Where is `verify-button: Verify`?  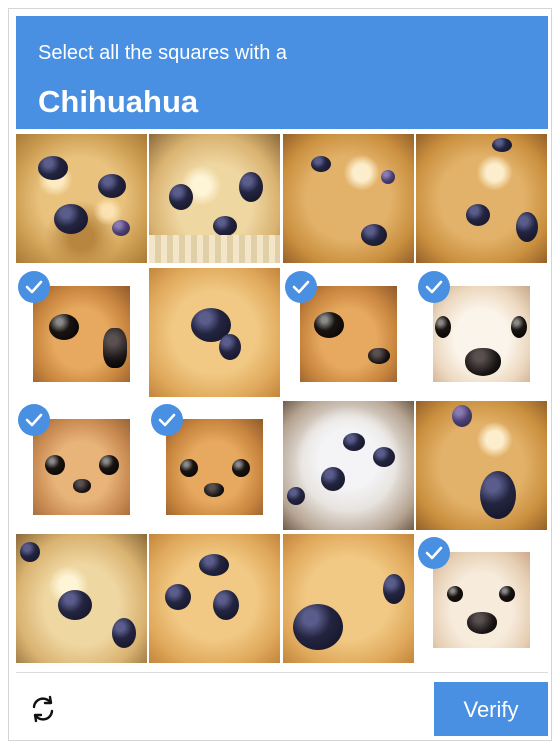
verify-button: Verify is located at coordinates (491, 709).